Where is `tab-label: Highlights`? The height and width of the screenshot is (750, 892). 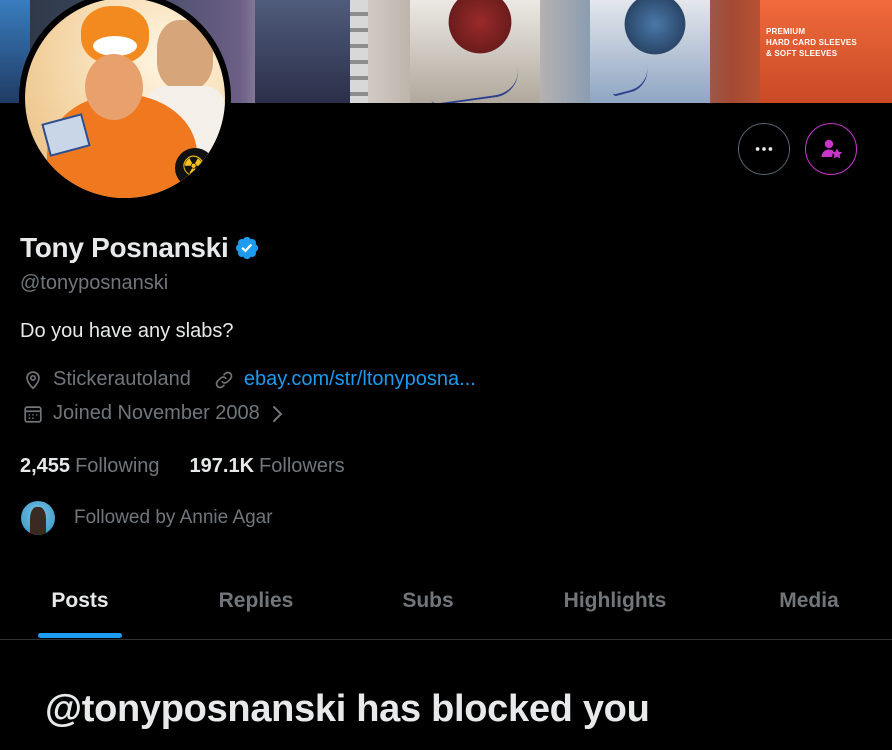
tab-label: Highlights is located at coordinates (615, 600).